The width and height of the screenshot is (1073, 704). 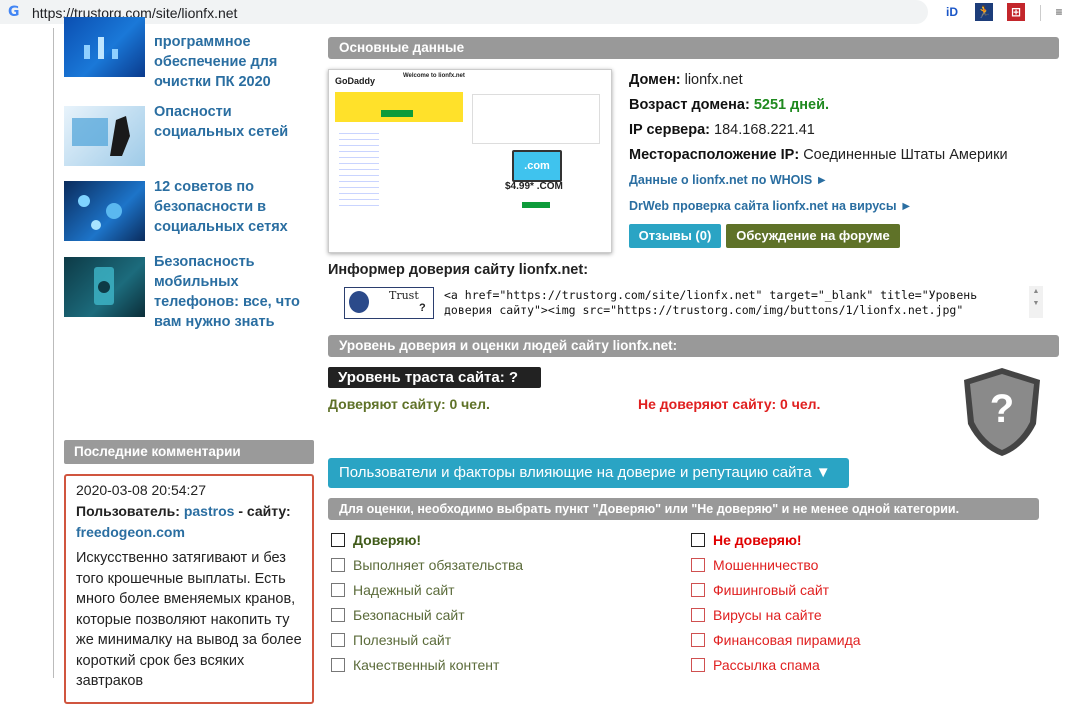 I want to click on trust-option-label: Качественный контент, so click(x=426, y=665).